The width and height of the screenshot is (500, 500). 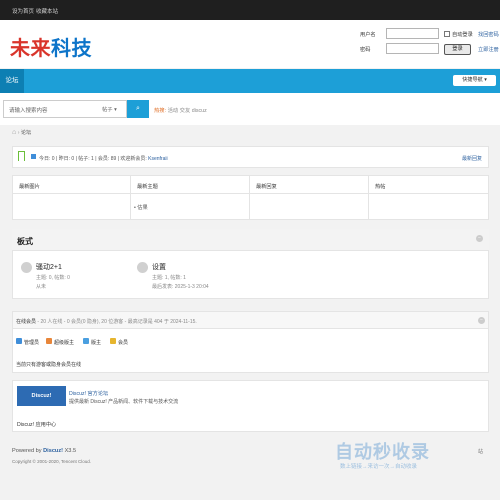 What do you see at coordinates (480, 451) in the screenshot?
I see `footer-right-link: 站` at bounding box center [480, 451].